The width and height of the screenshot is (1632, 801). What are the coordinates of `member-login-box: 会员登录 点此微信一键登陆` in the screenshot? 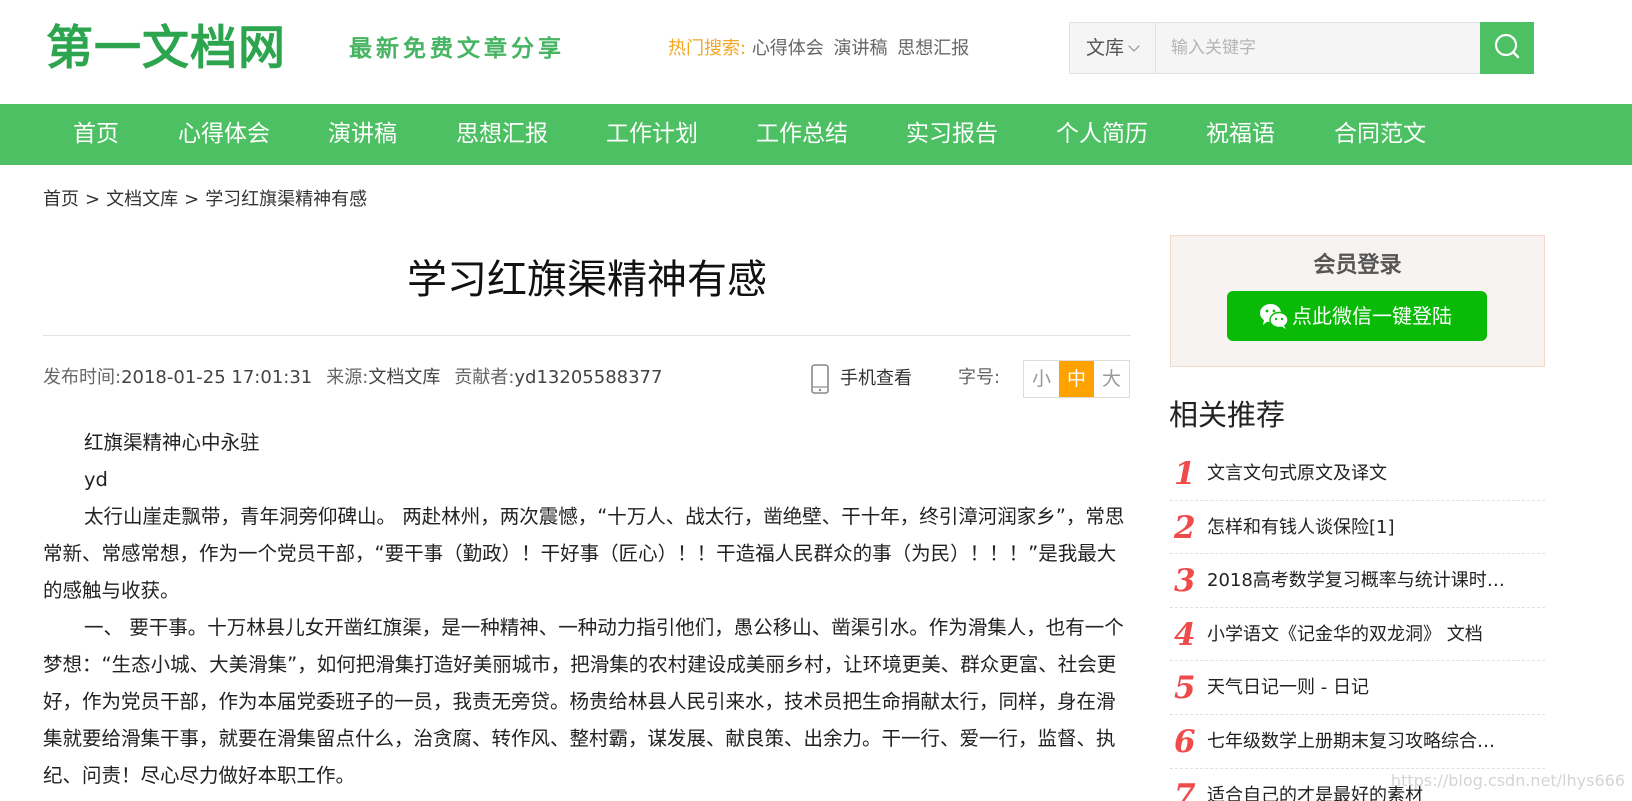 It's located at (1357, 301).